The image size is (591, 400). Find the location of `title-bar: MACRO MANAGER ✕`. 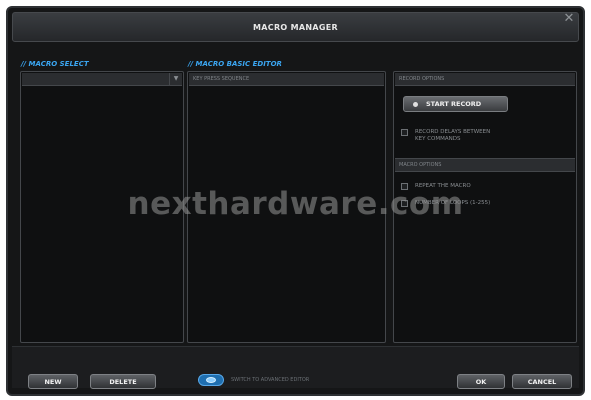

title-bar: MACRO MANAGER ✕ is located at coordinates (295, 27).